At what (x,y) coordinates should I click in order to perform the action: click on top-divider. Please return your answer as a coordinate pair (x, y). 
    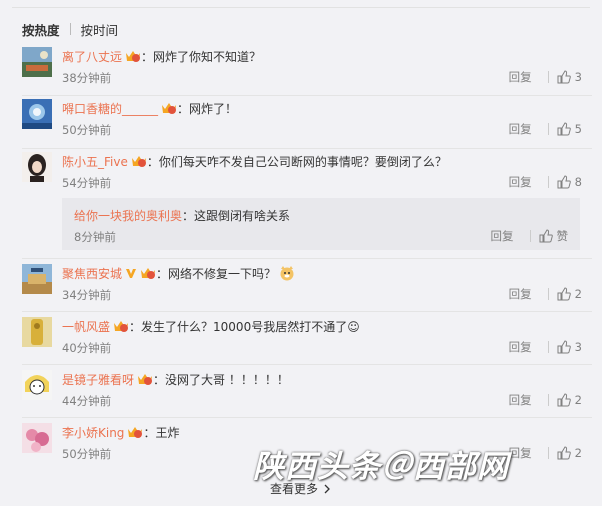
    Looking at the image, I should click on (301, 7).